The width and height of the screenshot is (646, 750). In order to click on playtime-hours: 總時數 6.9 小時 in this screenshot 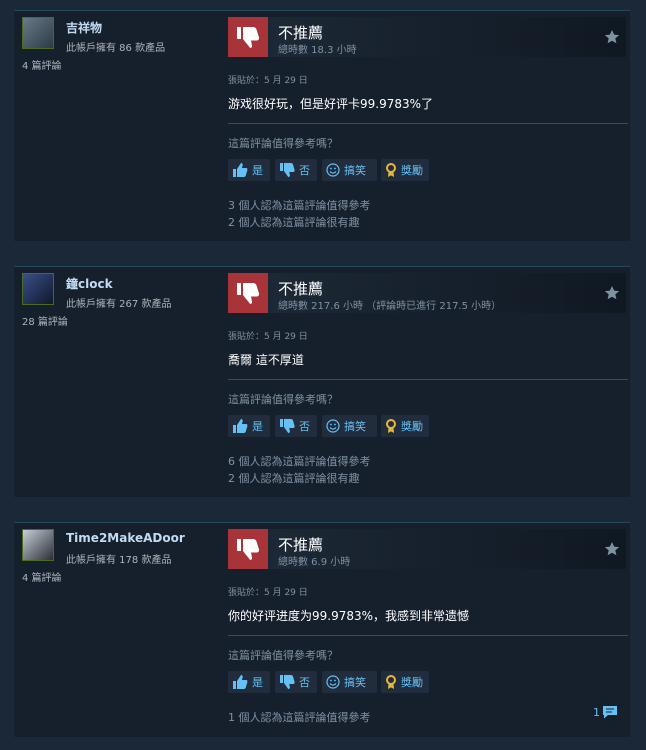, I will do `click(314, 562)`.